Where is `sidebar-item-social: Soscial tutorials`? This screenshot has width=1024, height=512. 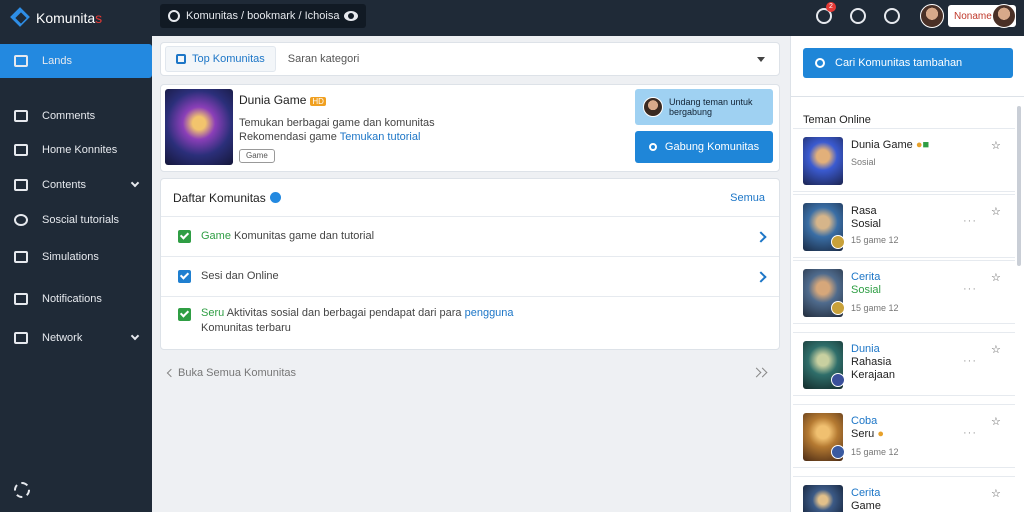
sidebar-item-social: Soscial tutorials is located at coordinates (76, 220).